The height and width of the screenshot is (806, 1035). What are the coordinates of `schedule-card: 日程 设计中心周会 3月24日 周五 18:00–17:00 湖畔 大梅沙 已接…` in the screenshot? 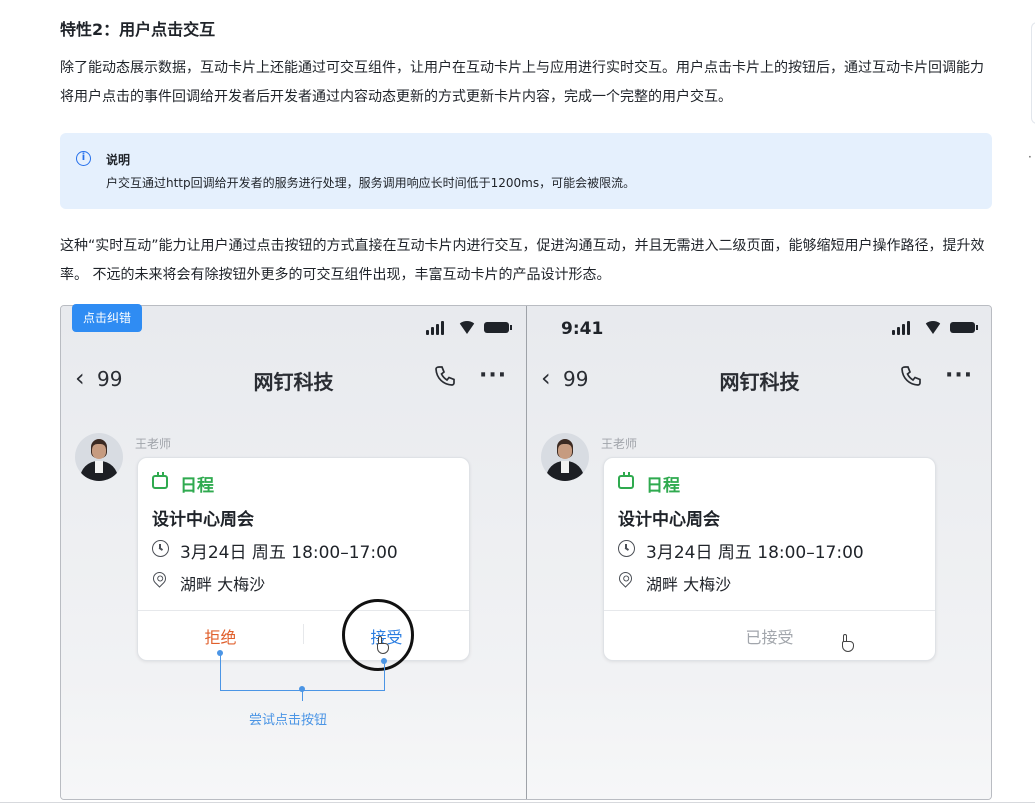 It's located at (769, 559).